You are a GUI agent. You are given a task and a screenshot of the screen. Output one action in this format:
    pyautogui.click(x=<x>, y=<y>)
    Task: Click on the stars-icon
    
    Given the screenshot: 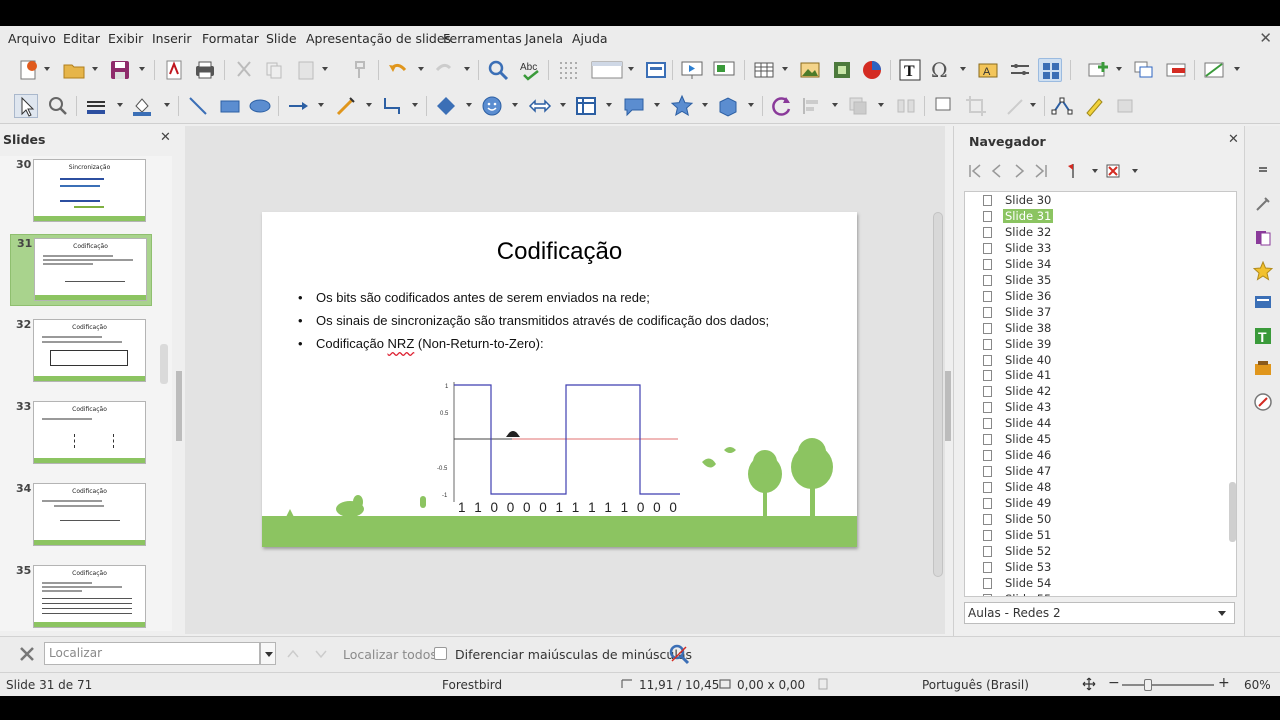 What is the action you would take?
    pyautogui.click(x=682, y=106)
    